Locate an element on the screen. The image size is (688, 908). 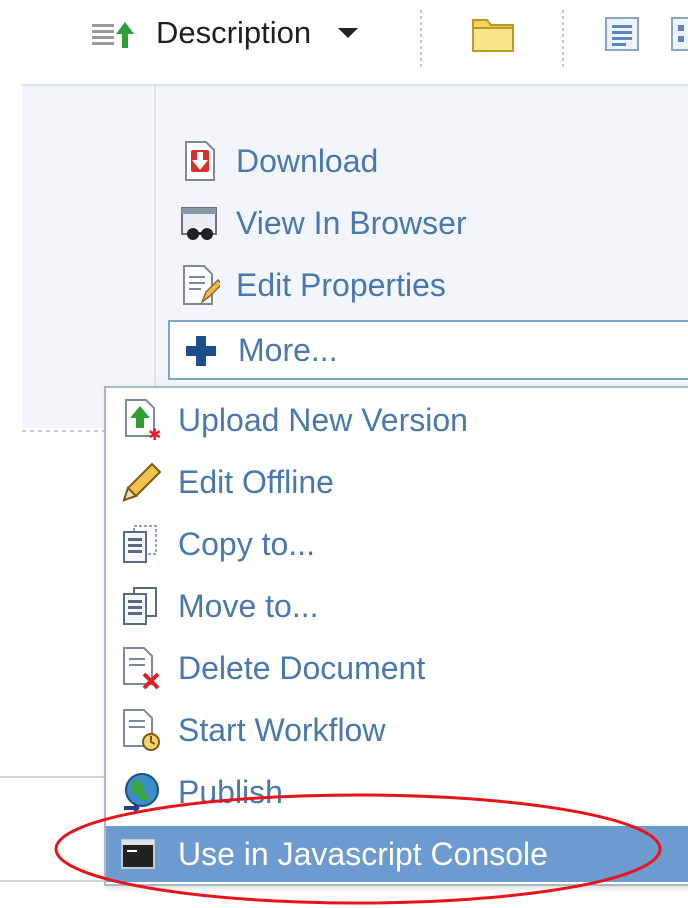
menu-item-label: Edit Offline is located at coordinates (256, 481).